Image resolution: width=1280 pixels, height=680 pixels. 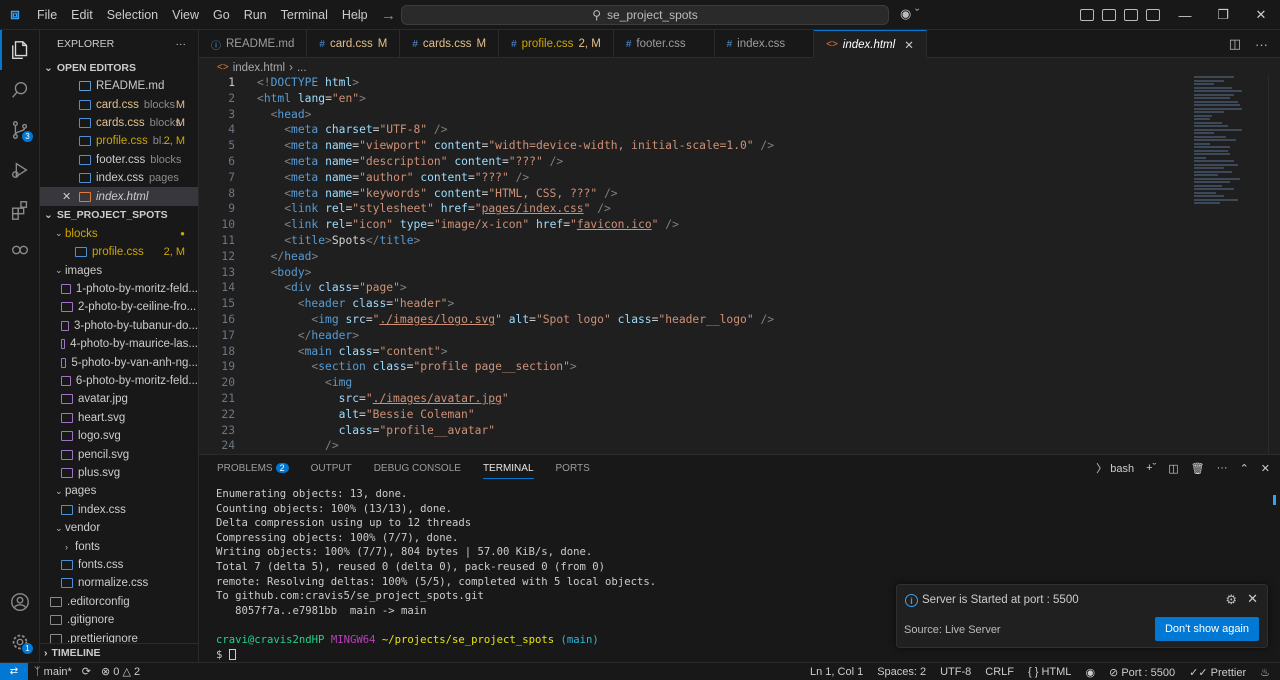 What do you see at coordinates (20, 250) in the screenshot?
I see `live-share-icon` at bounding box center [20, 250].